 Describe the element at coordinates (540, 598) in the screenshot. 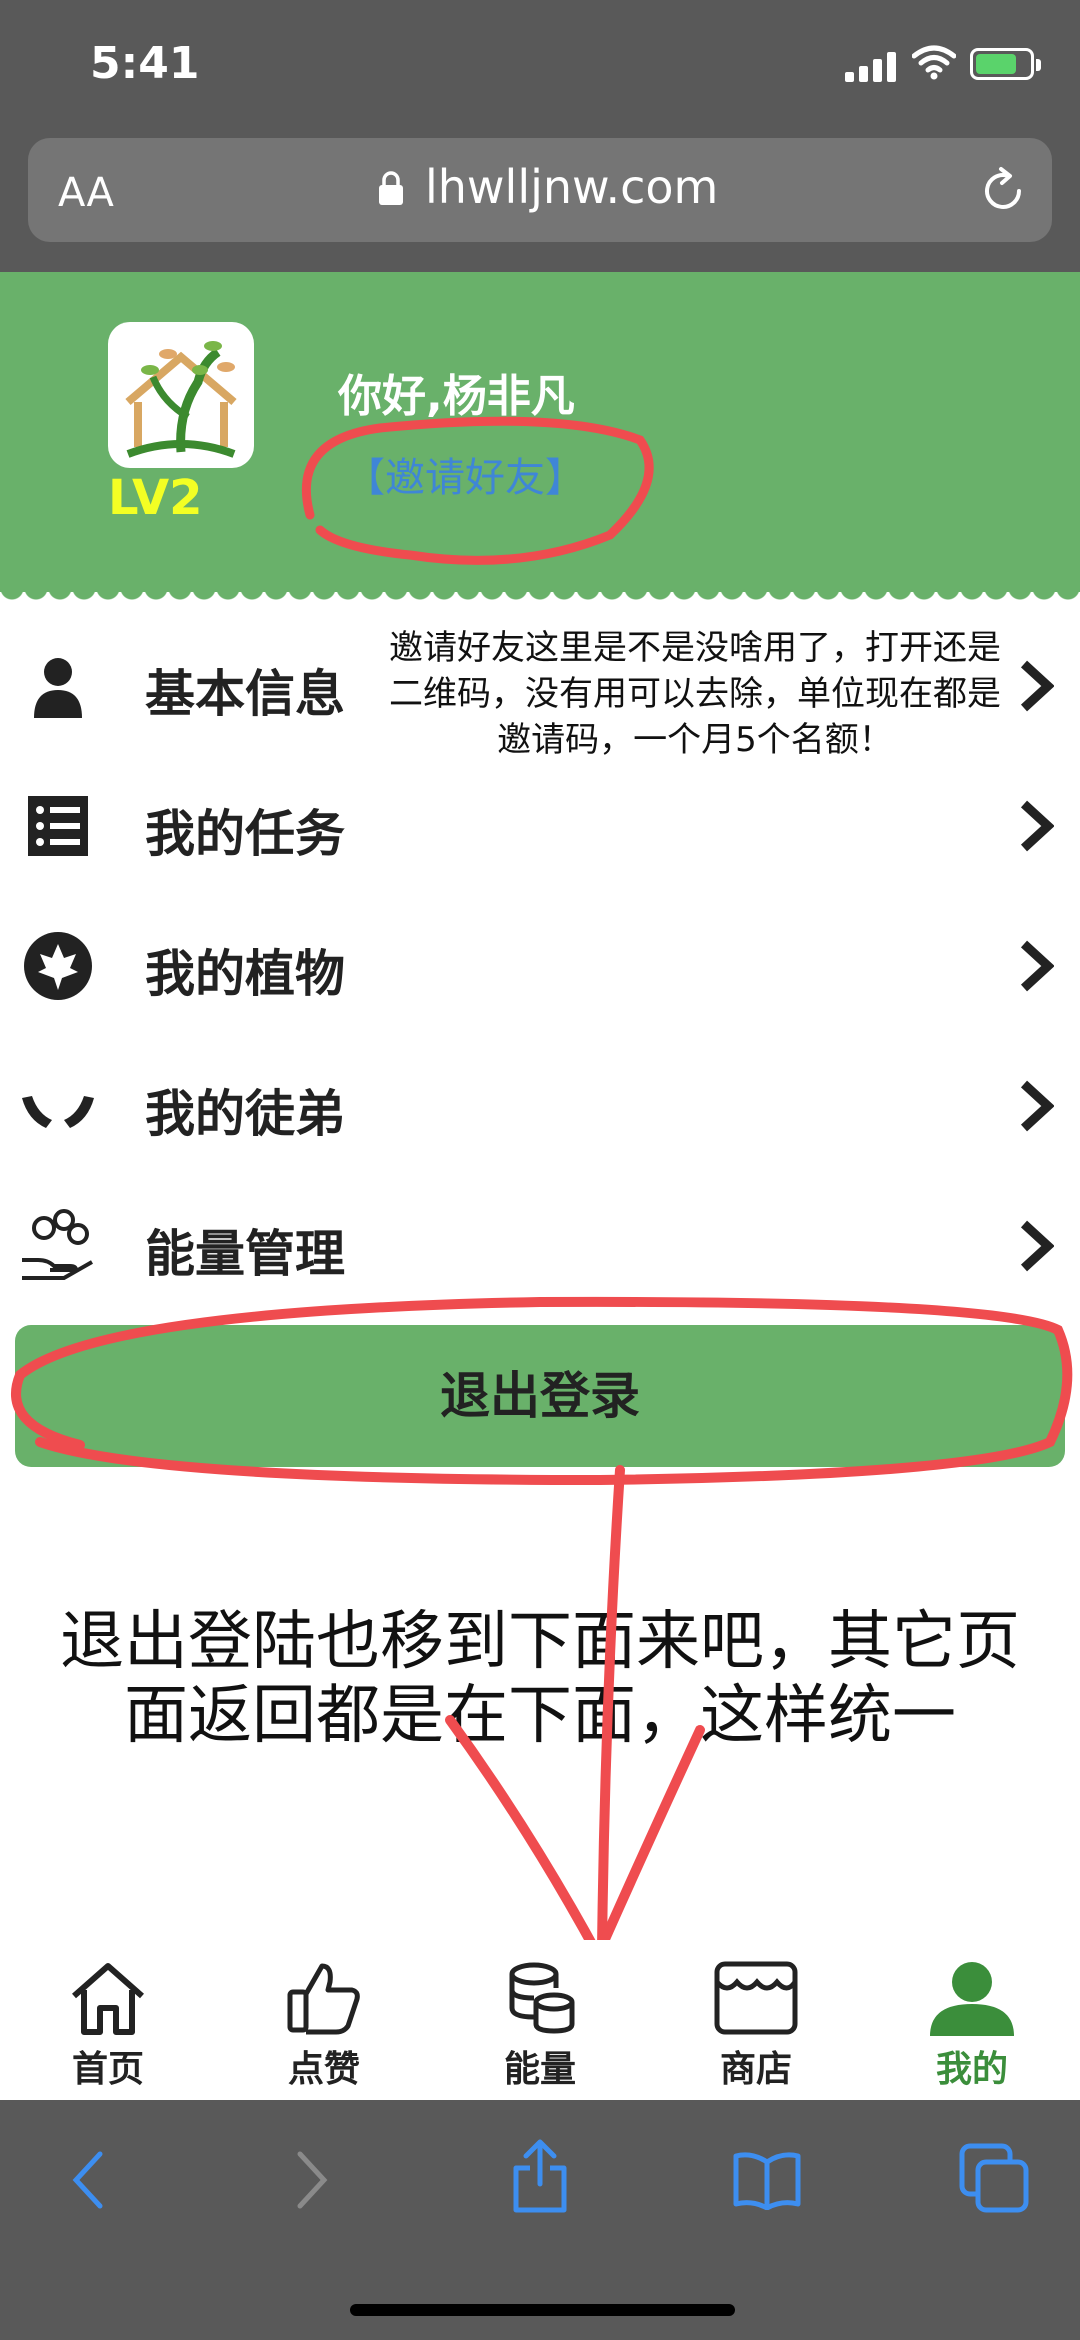

I see `header-scallop-edge` at that location.